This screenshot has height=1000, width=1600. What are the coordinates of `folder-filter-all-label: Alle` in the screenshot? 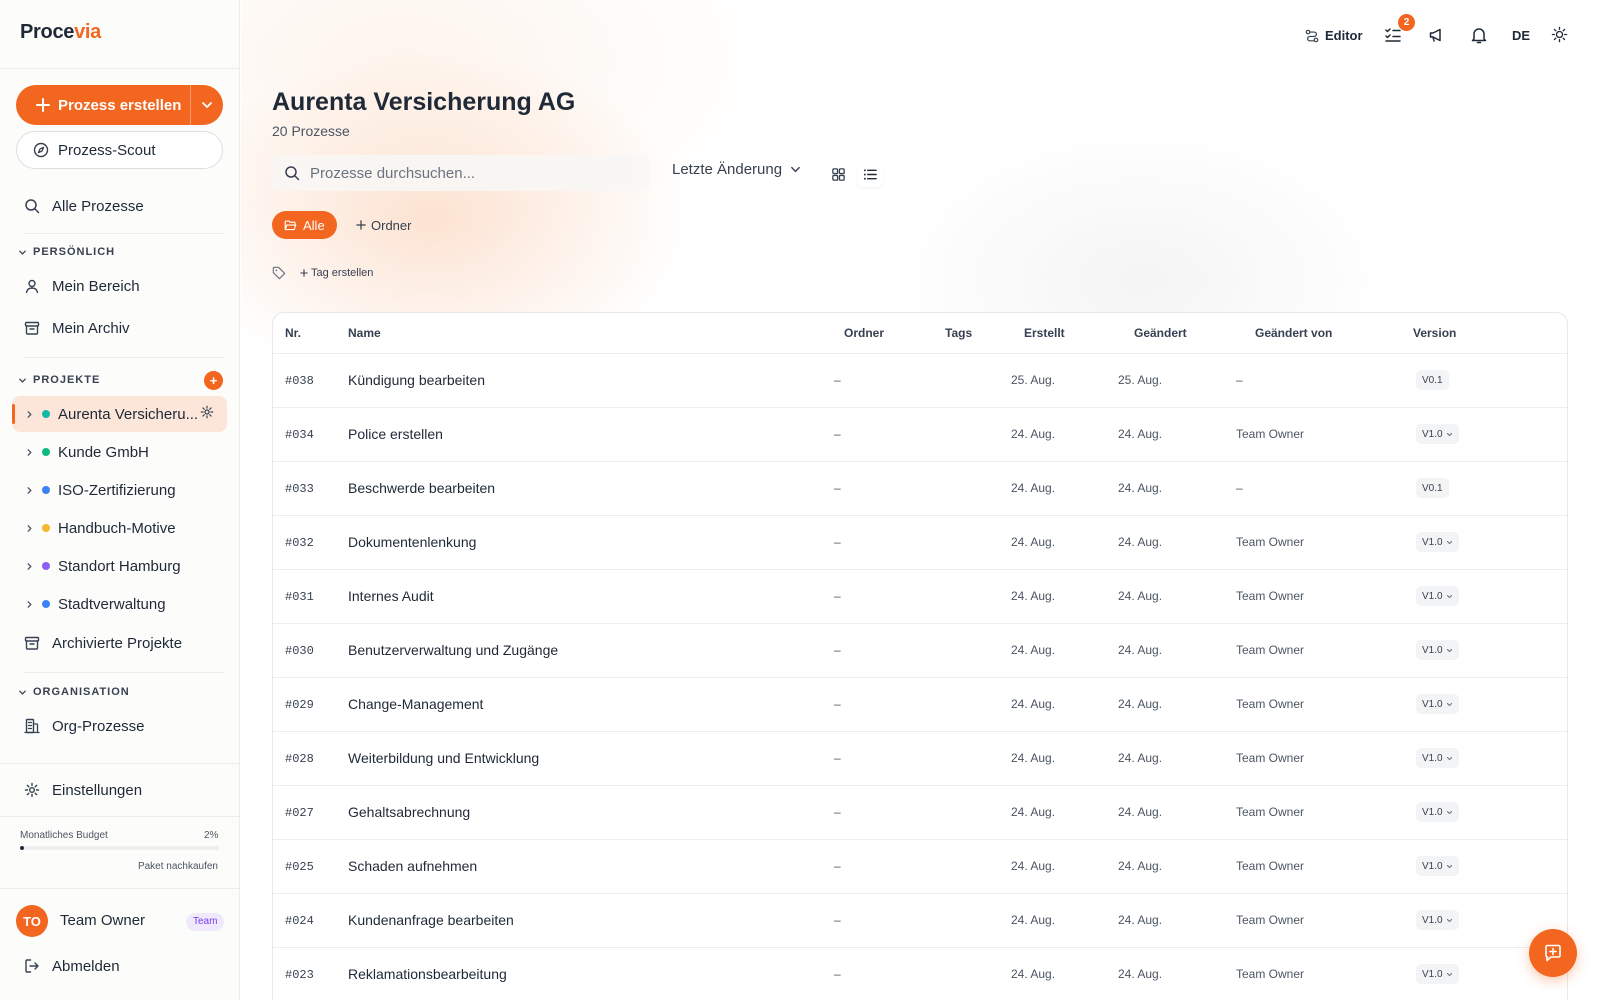 It's located at (314, 225).